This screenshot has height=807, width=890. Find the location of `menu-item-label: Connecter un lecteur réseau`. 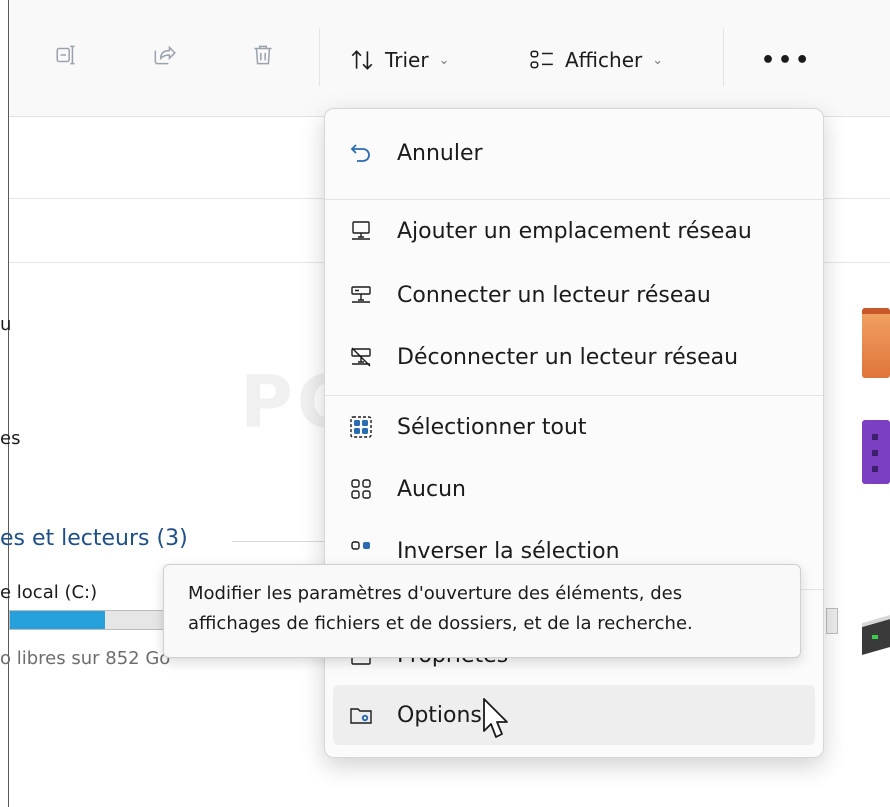

menu-item-label: Connecter un lecteur réseau is located at coordinates (554, 295).